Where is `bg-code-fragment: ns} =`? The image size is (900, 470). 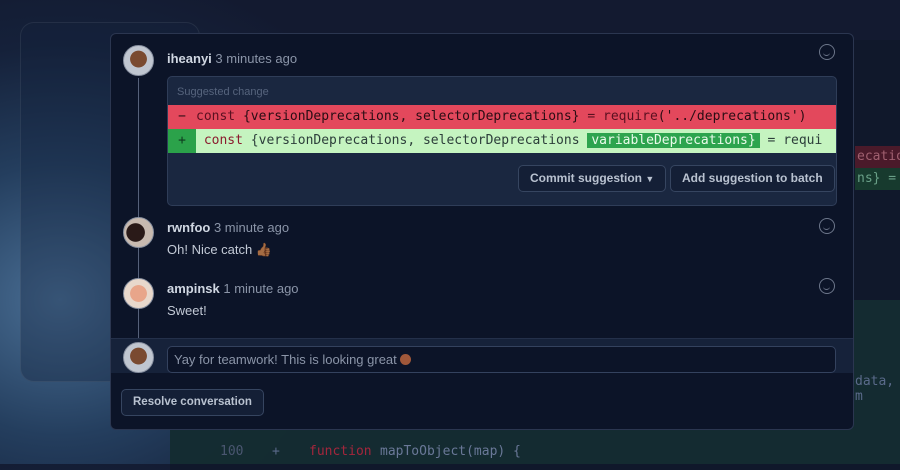
bg-code-fragment: ns} = is located at coordinates (877, 178).